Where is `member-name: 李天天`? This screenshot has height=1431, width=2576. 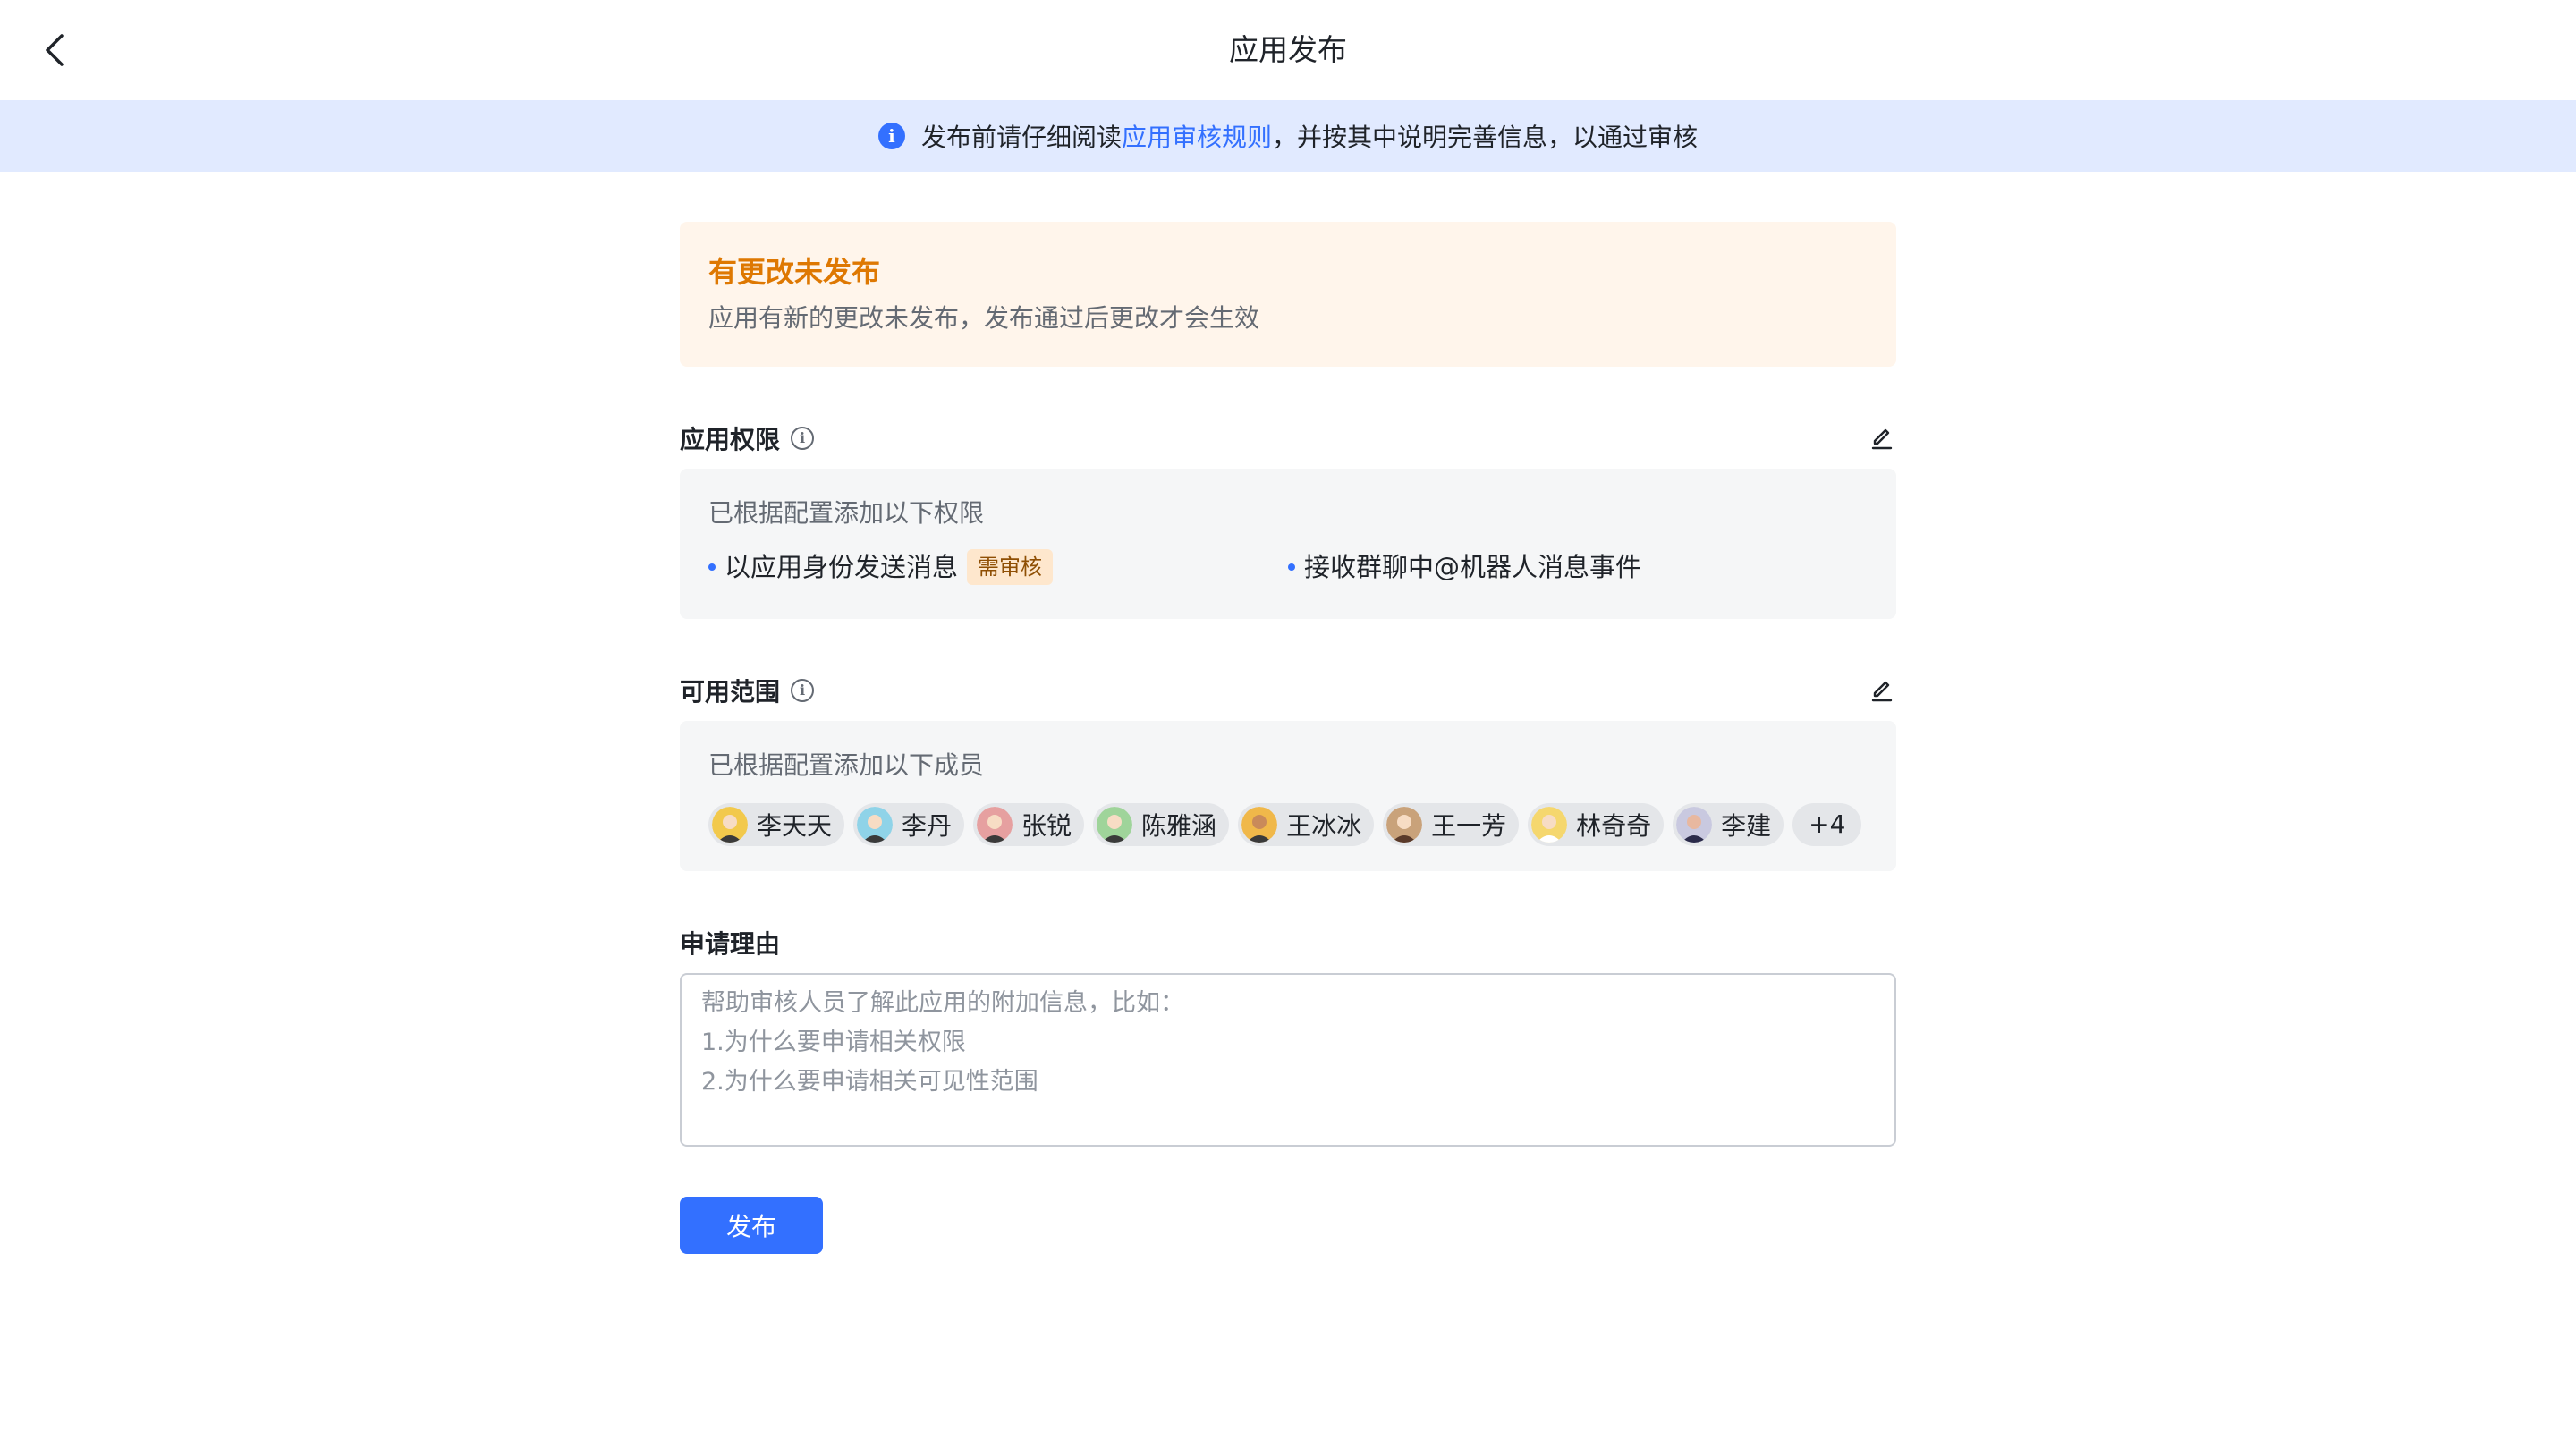 member-name: 李天天 is located at coordinates (795, 826).